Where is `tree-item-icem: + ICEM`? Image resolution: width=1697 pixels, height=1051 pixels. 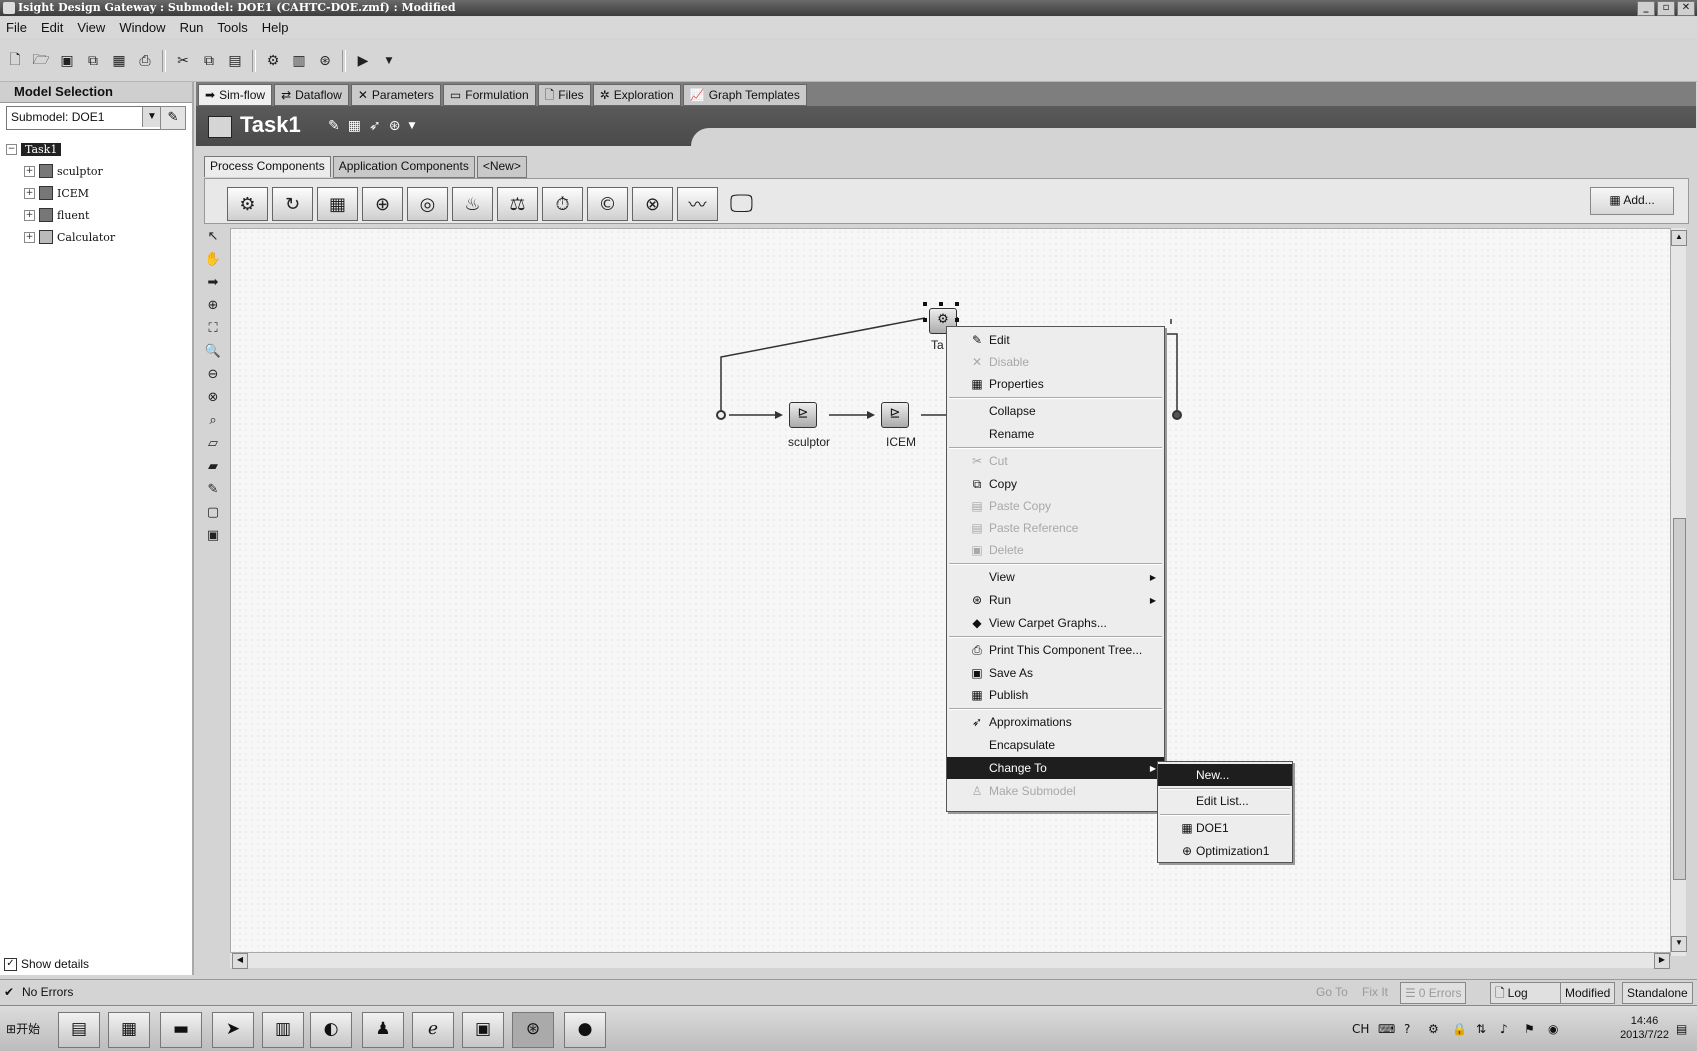 tree-item-icem: + ICEM is located at coordinates (60, 193).